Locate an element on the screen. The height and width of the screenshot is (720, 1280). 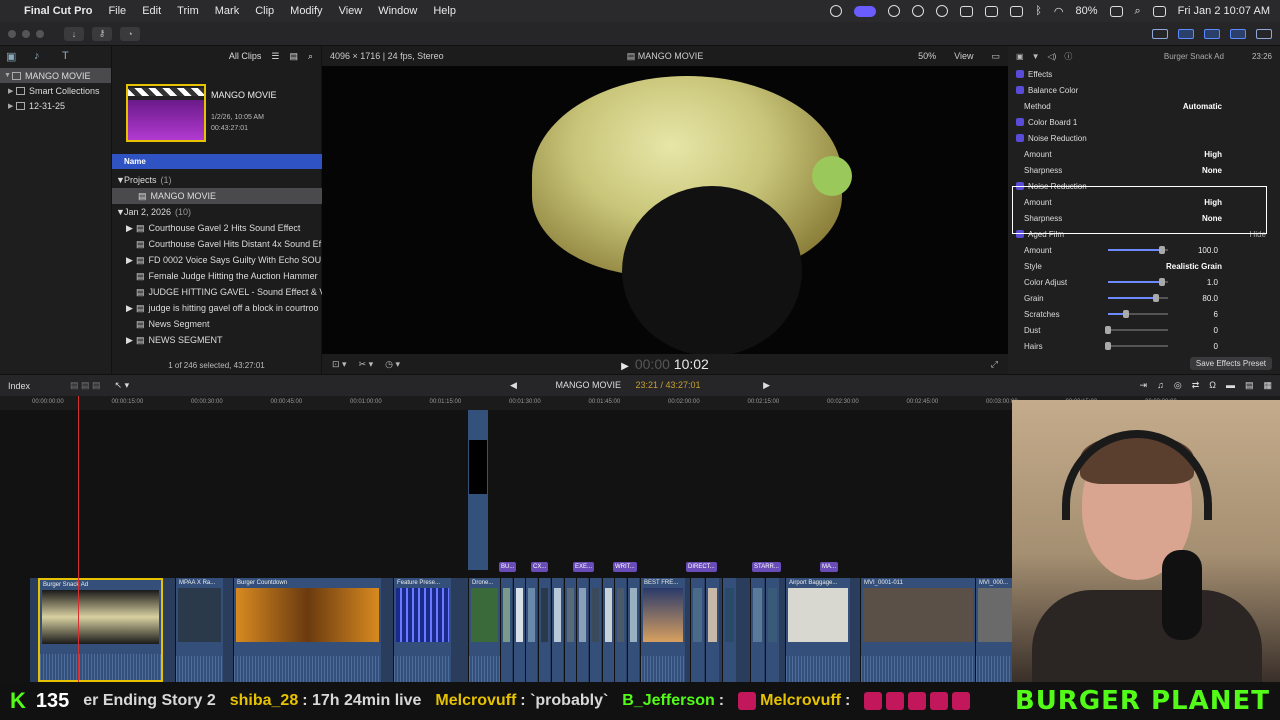
forward-icon: ▶ is located at coordinates (766, 385).